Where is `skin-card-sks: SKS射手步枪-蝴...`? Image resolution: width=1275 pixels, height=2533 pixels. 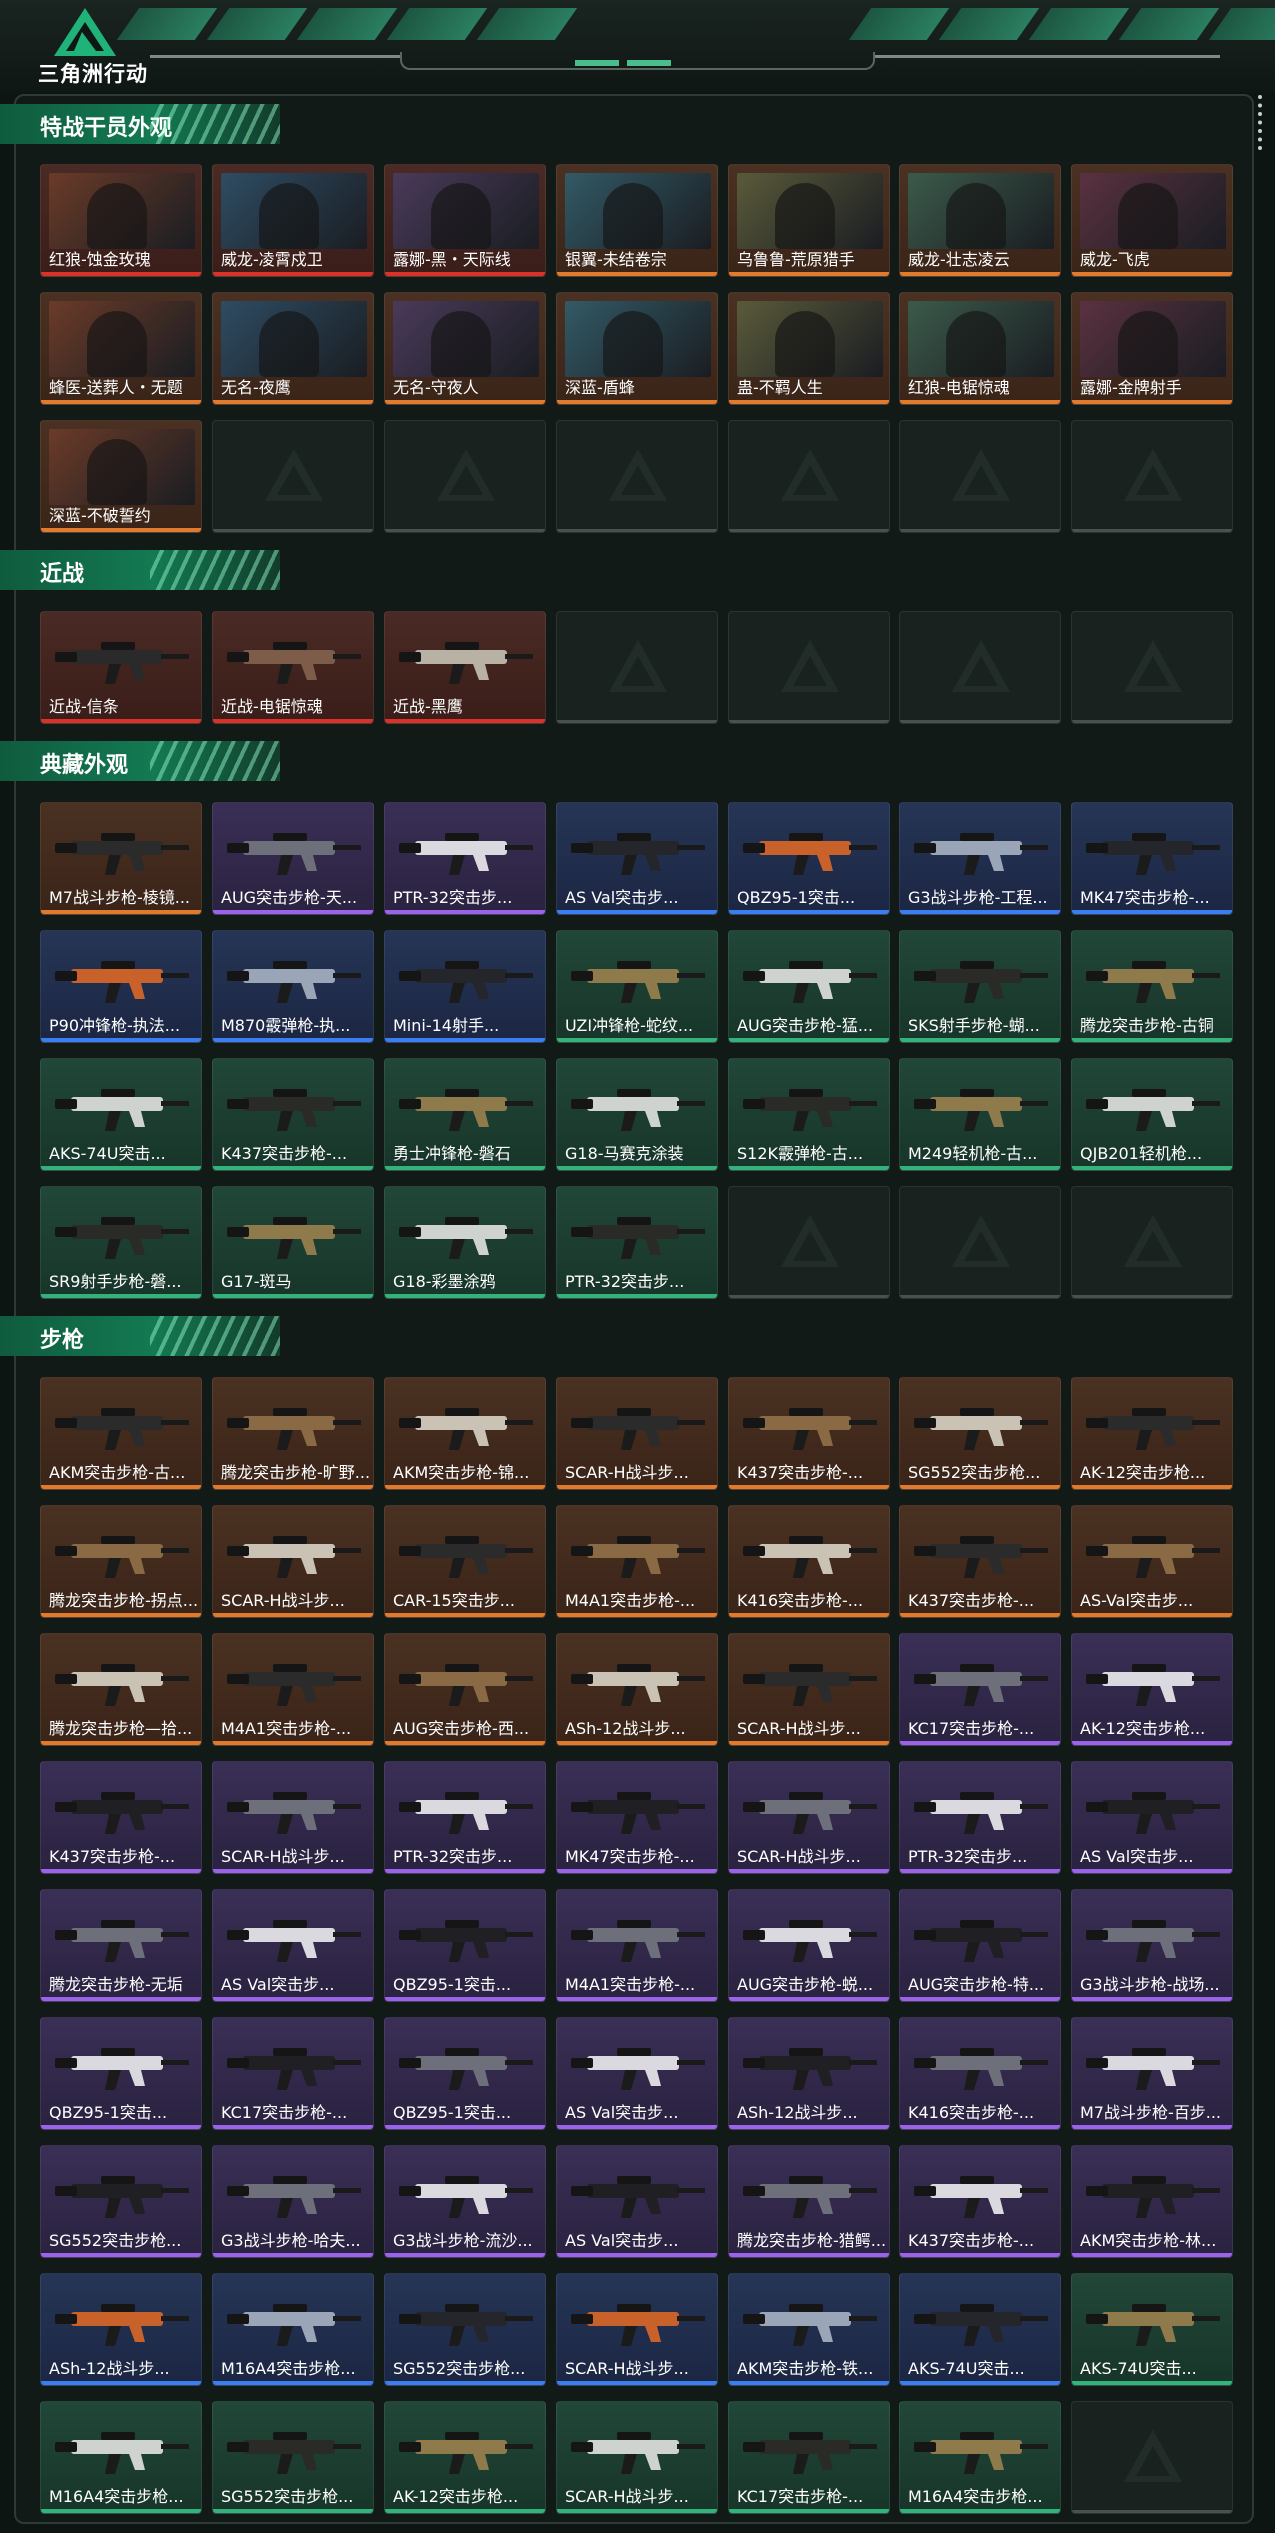 skin-card-sks: SKS射手步枪-蝴... is located at coordinates (980, 986).